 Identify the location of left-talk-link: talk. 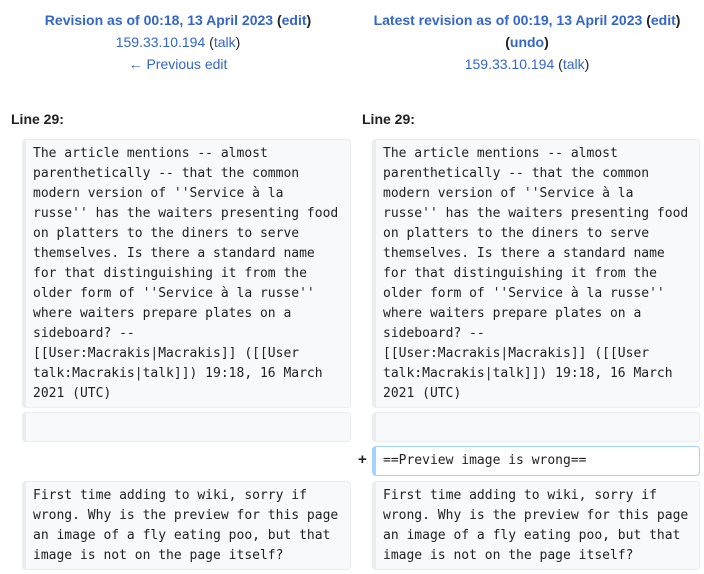
(225, 42).